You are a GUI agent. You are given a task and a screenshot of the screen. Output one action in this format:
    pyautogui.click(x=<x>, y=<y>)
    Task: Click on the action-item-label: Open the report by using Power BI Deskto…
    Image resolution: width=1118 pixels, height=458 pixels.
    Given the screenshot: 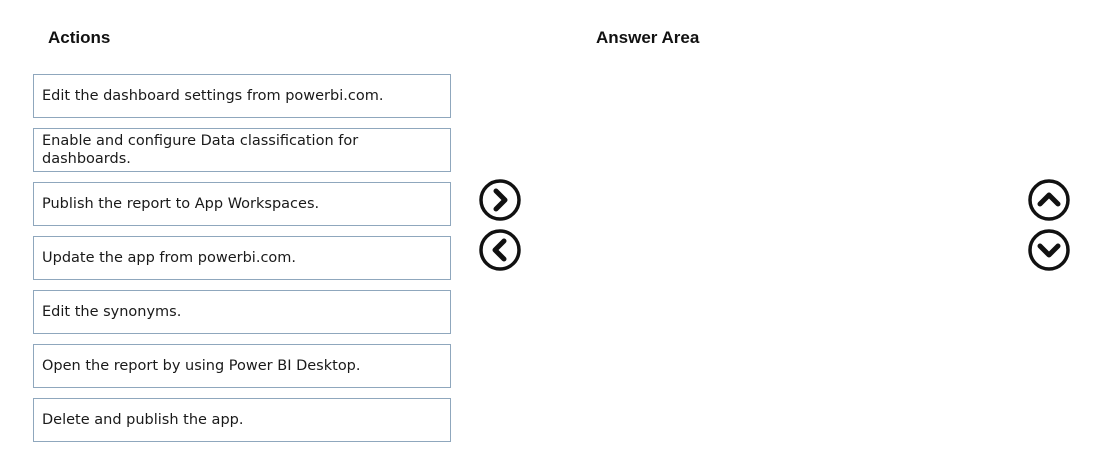 What is the action you would take?
    pyautogui.click(x=201, y=366)
    